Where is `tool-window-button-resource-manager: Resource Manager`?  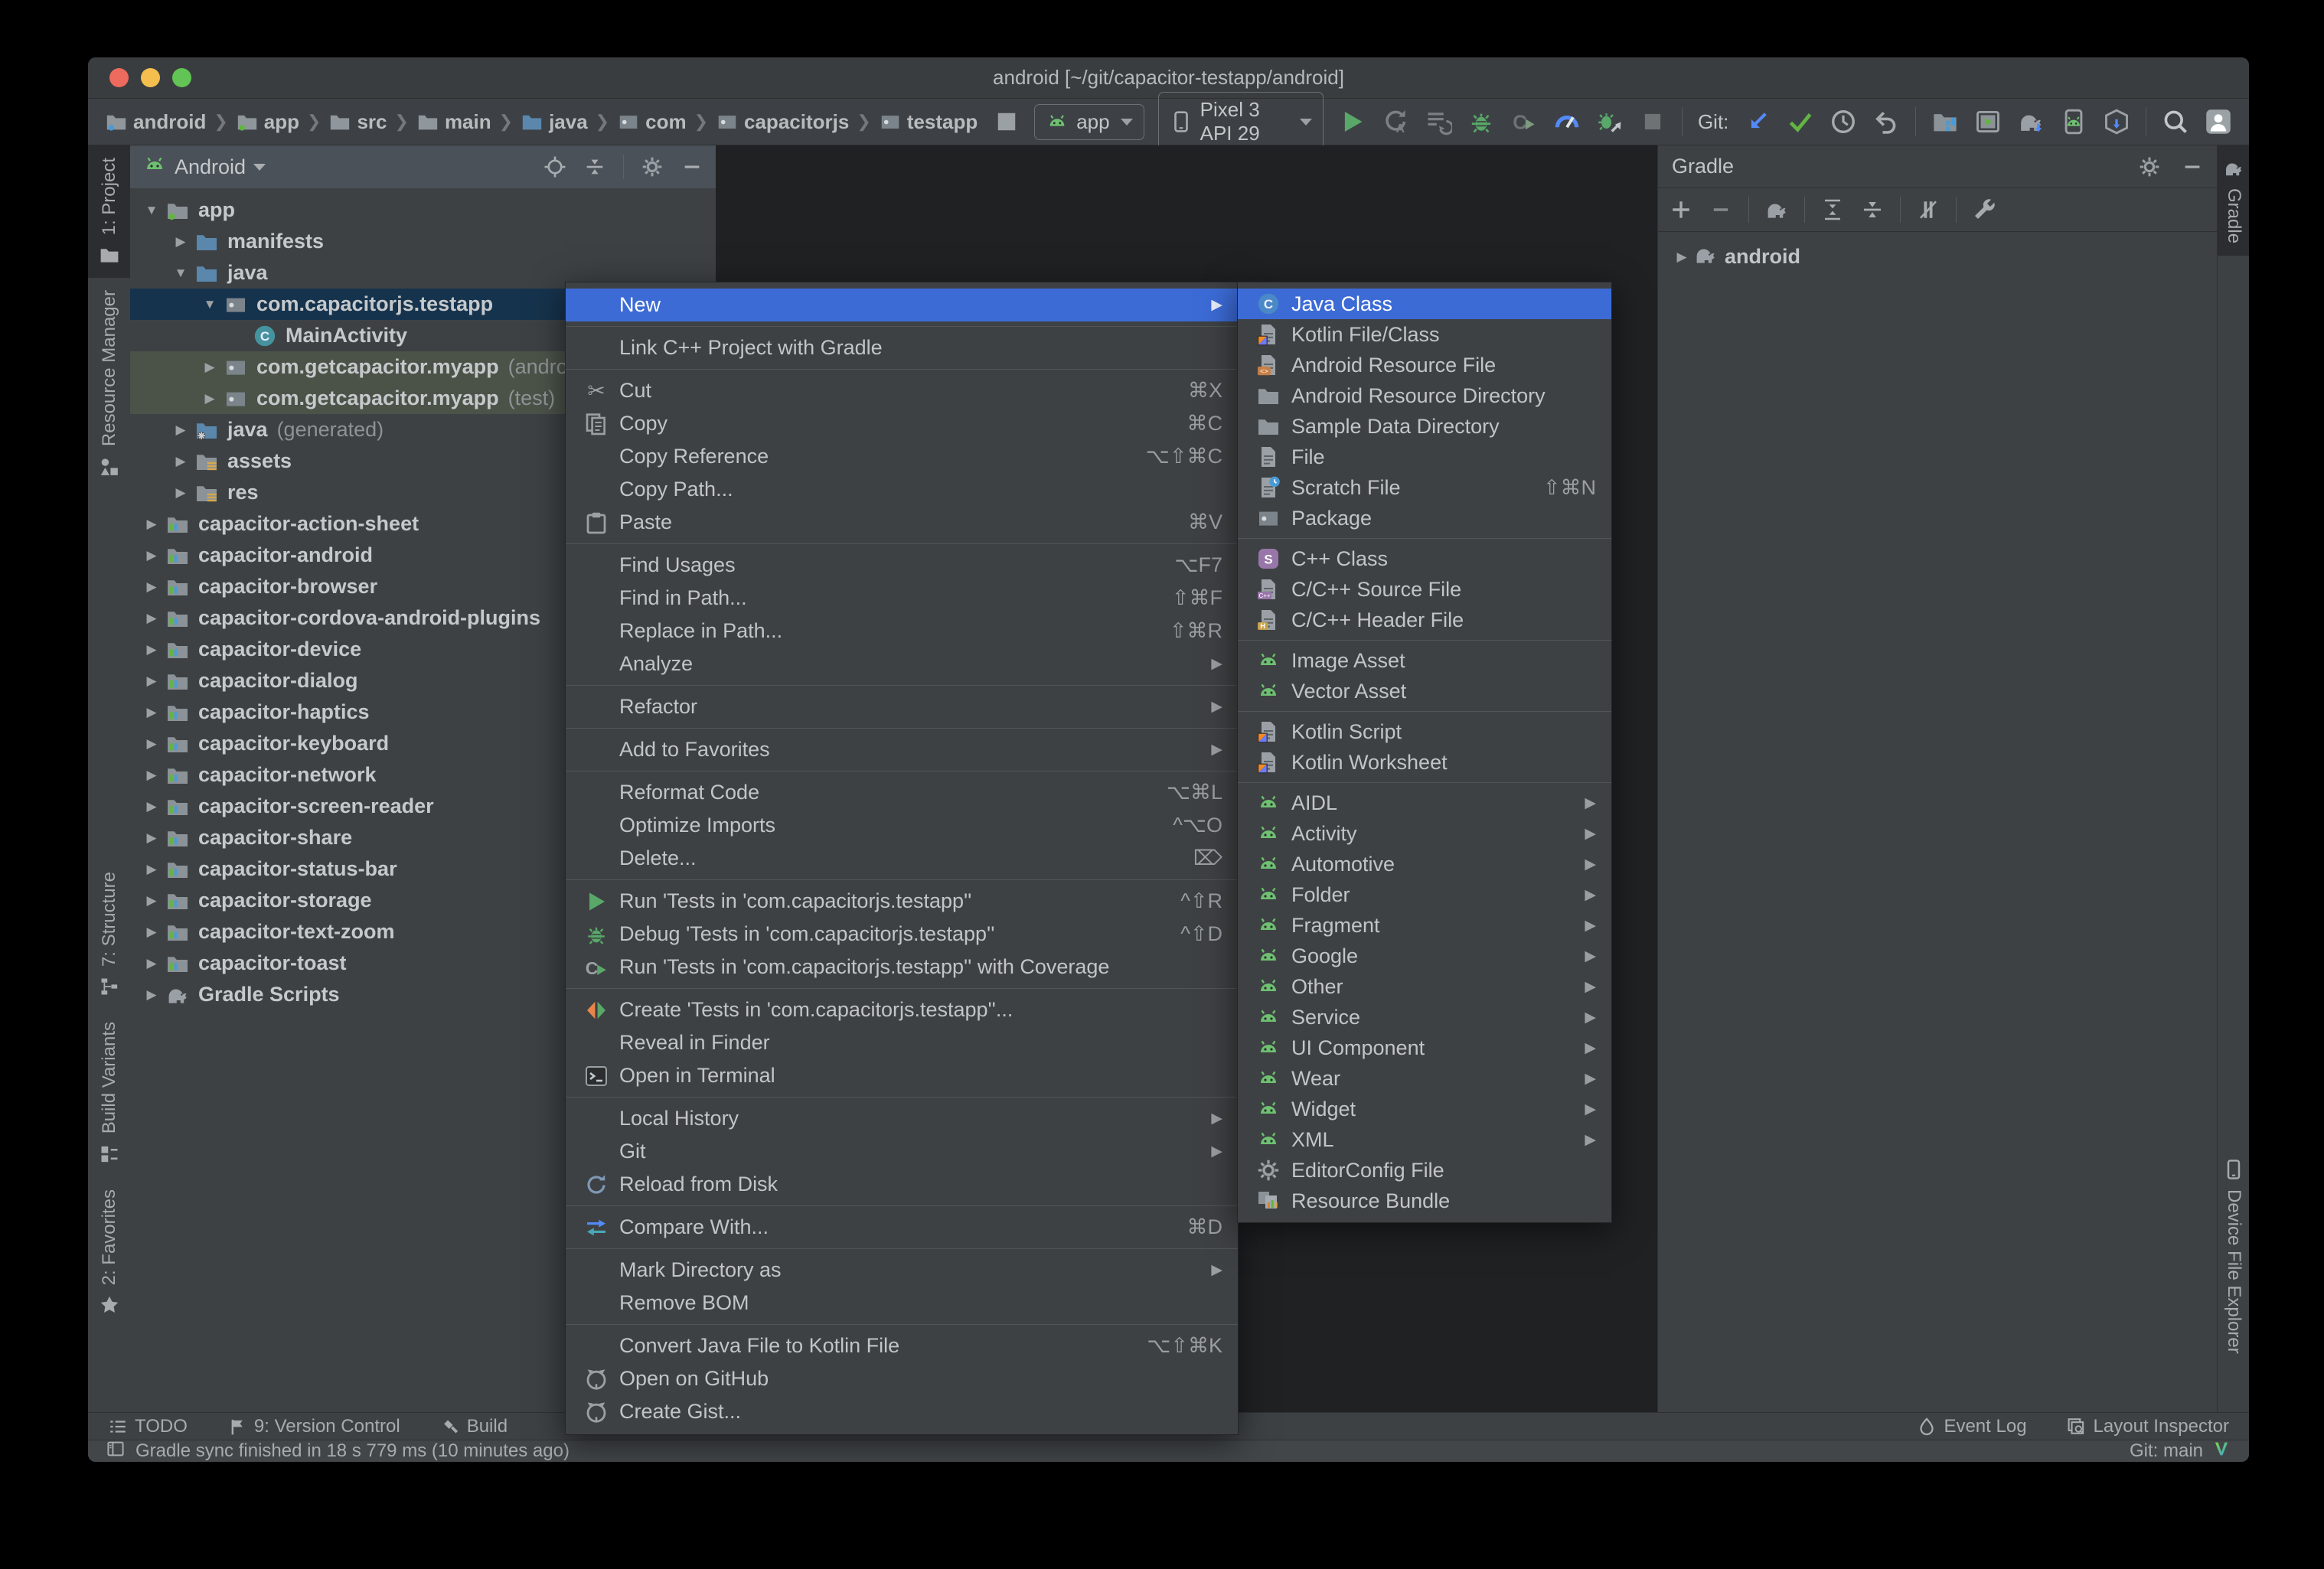 tool-window-button-resource-manager: Resource Manager is located at coordinates (109, 383).